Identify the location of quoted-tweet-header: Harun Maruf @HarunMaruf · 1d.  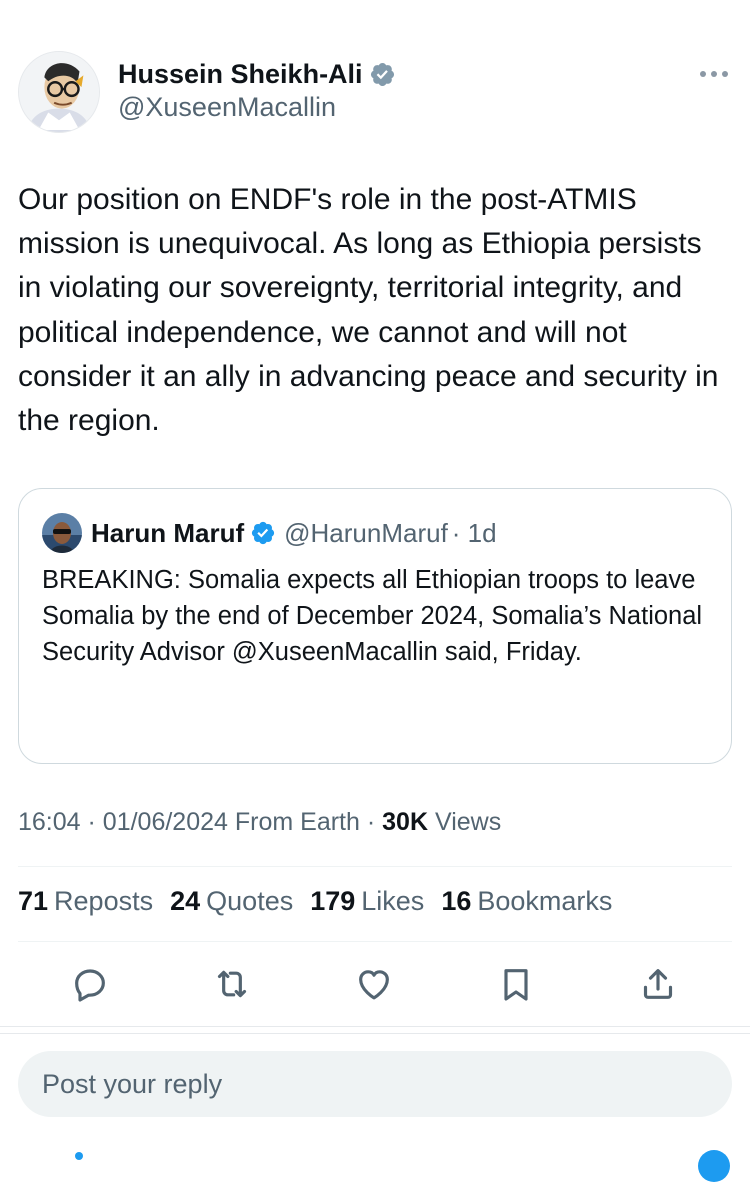
(294, 533).